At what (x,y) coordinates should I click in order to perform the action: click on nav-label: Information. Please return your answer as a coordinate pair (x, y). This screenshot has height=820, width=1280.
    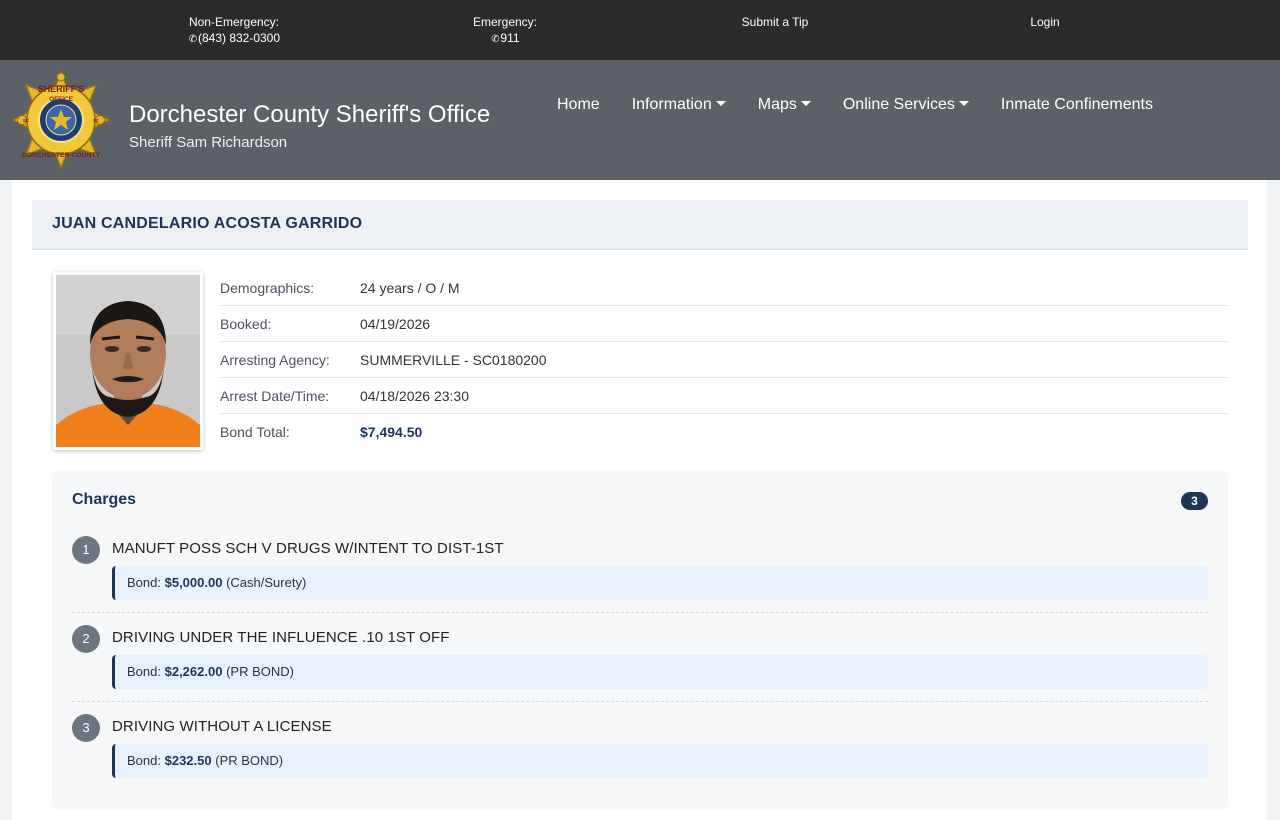
    Looking at the image, I should click on (671, 104).